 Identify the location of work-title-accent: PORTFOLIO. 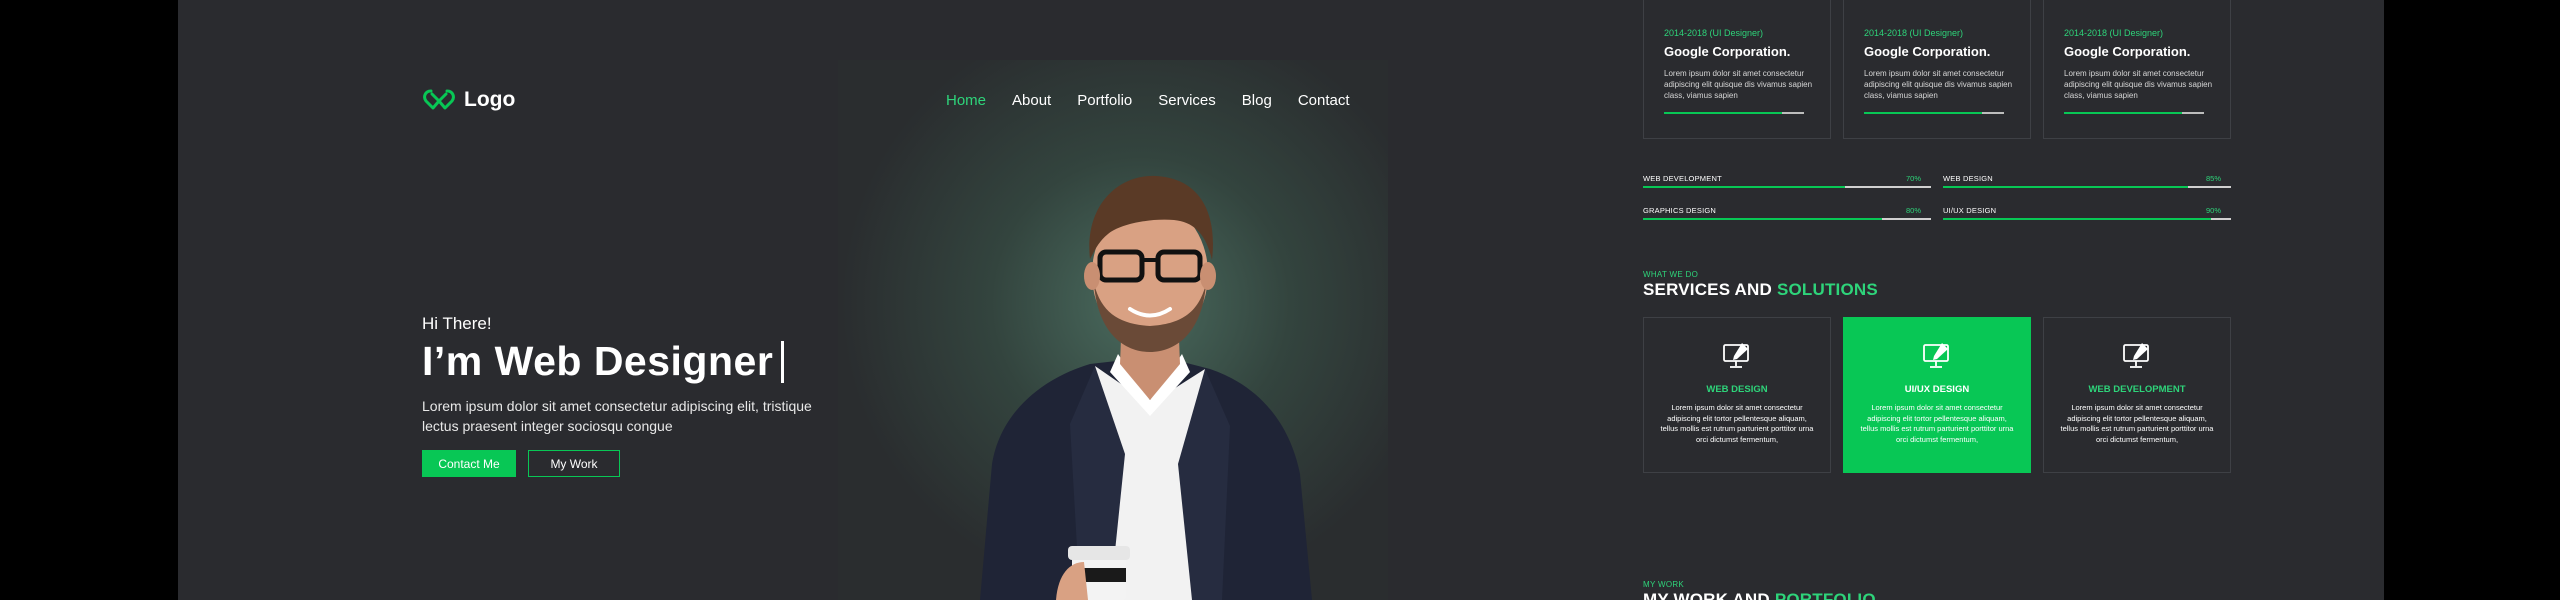
(1825, 595).